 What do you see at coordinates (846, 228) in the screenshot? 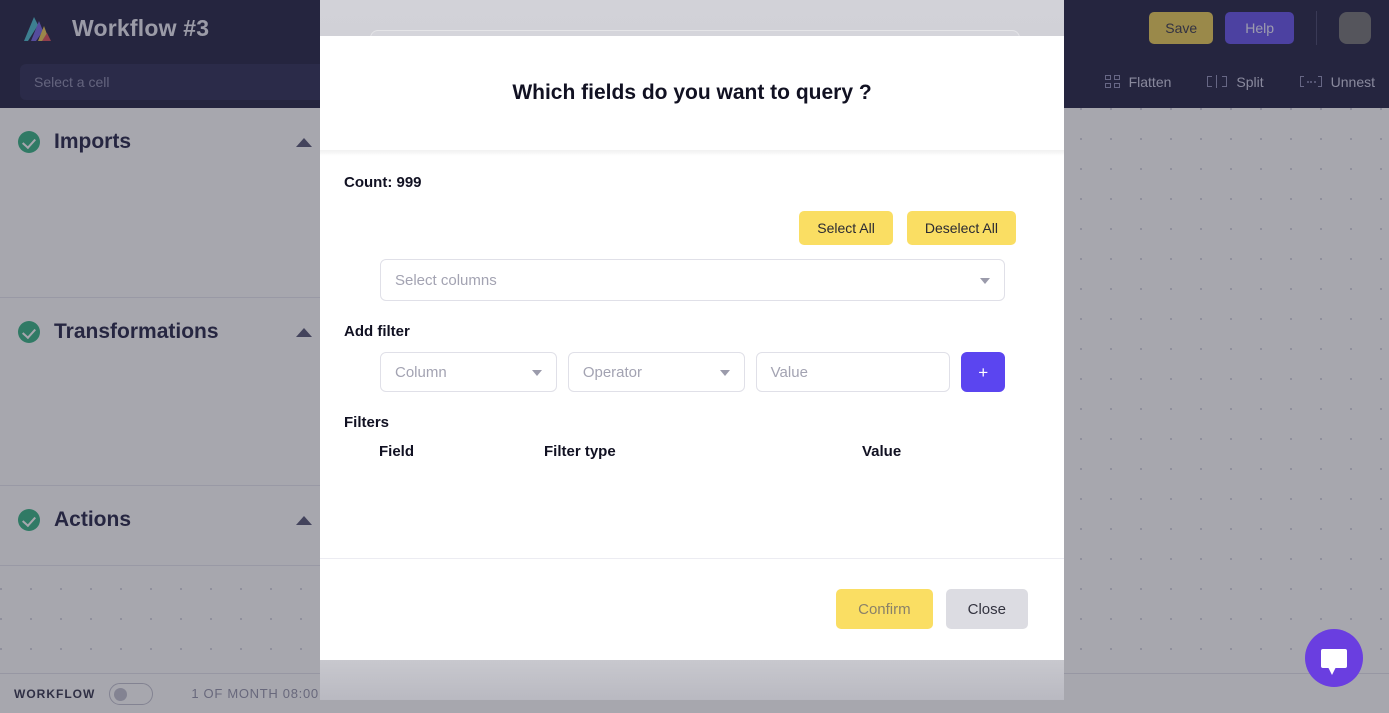
I see `select-all-button: Select All` at bounding box center [846, 228].